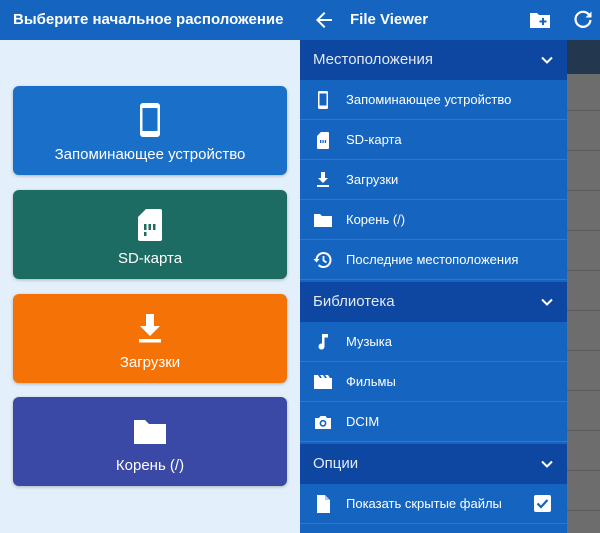 The width and height of the screenshot is (600, 533). I want to click on drawer-item-music: Музыка, so click(433, 342).